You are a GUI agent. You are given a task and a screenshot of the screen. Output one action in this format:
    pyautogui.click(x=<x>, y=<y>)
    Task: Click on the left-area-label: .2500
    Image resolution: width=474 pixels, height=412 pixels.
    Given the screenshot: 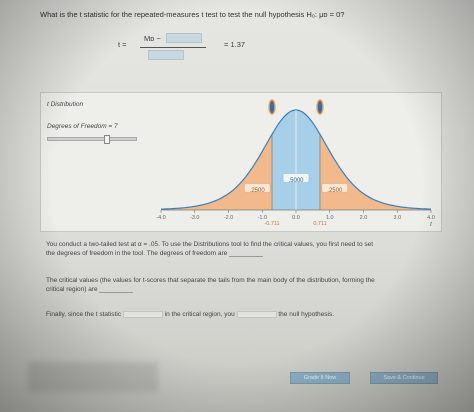 What is the action you would take?
    pyautogui.click(x=258, y=191)
    